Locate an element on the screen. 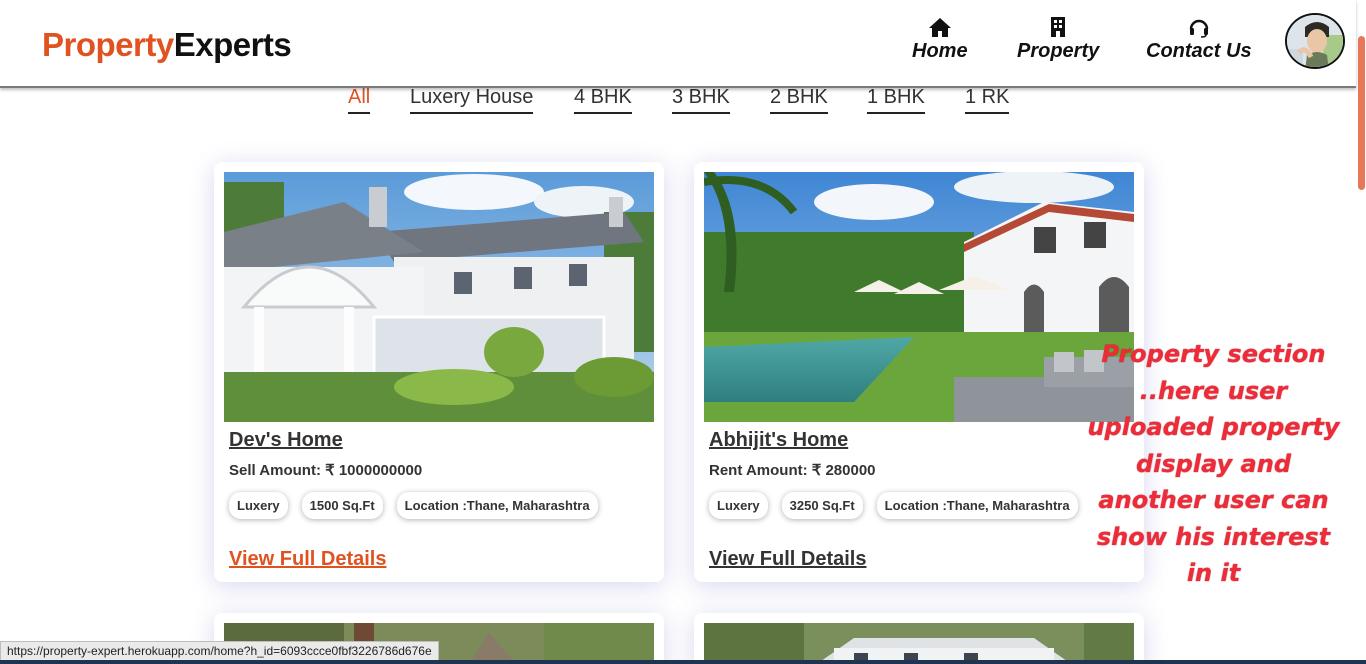 The height and width of the screenshot is (664, 1366). nav-contact-label: Contact Us is located at coordinates (1199, 51).